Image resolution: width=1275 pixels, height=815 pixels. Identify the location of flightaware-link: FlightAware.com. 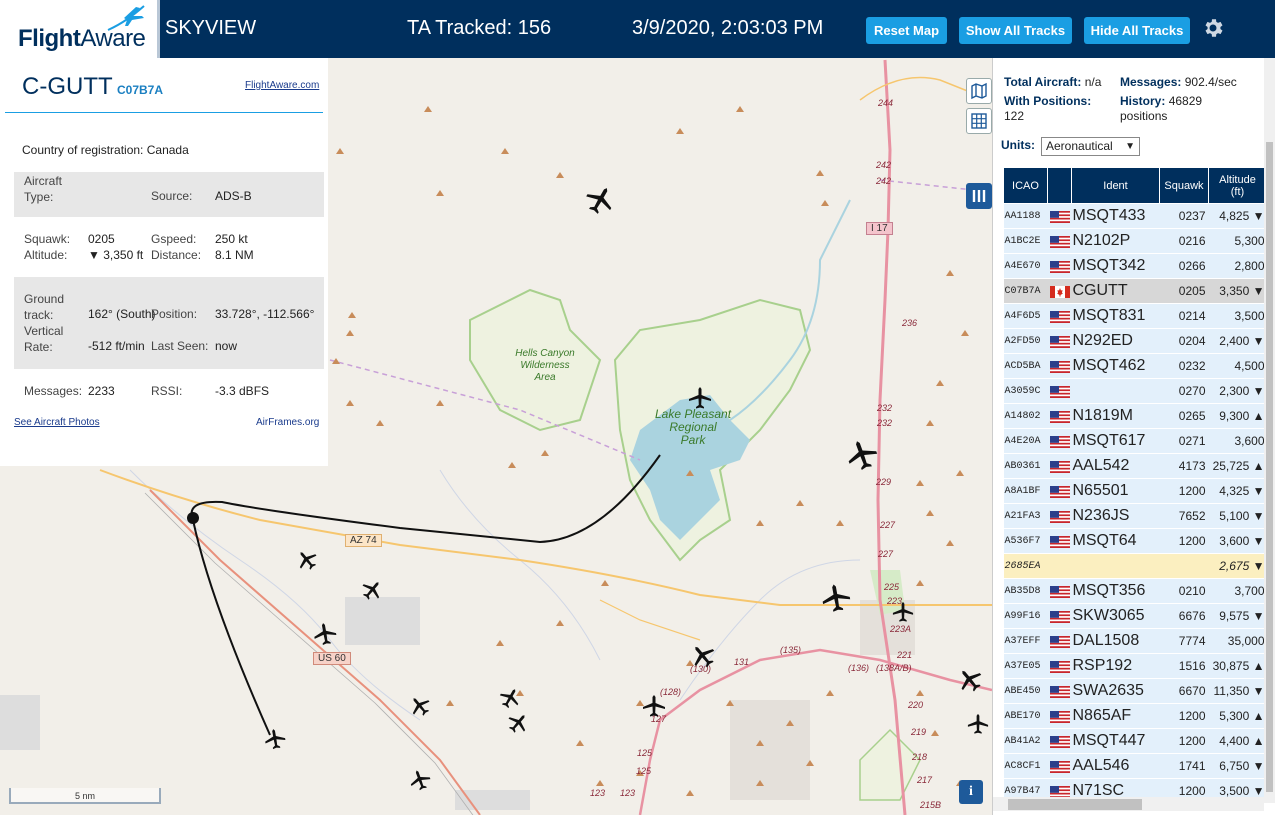
(282, 85).